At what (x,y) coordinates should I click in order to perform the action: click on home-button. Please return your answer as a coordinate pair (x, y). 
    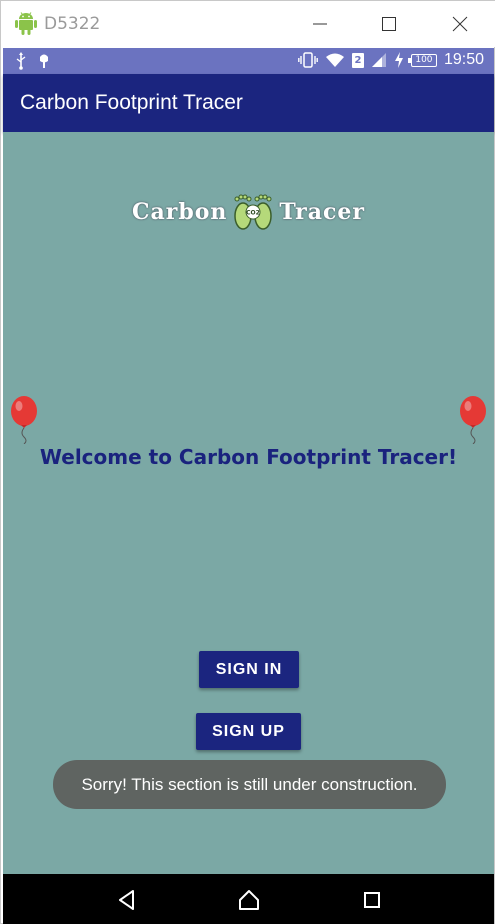
    Looking at the image, I should click on (249, 900).